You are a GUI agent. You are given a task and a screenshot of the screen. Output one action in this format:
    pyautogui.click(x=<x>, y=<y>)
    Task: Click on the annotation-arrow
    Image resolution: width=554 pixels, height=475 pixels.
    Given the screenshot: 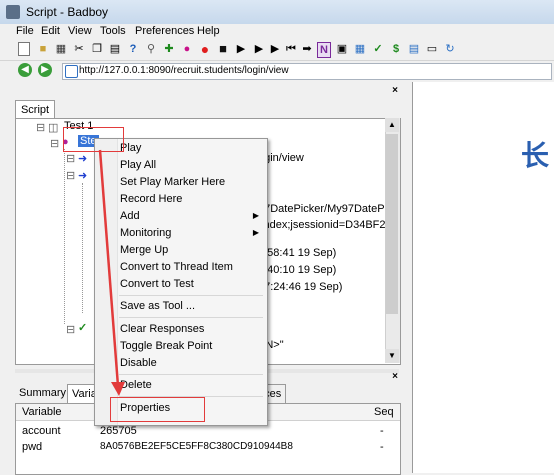 What is the action you would take?
    pyautogui.click(x=111, y=272)
    